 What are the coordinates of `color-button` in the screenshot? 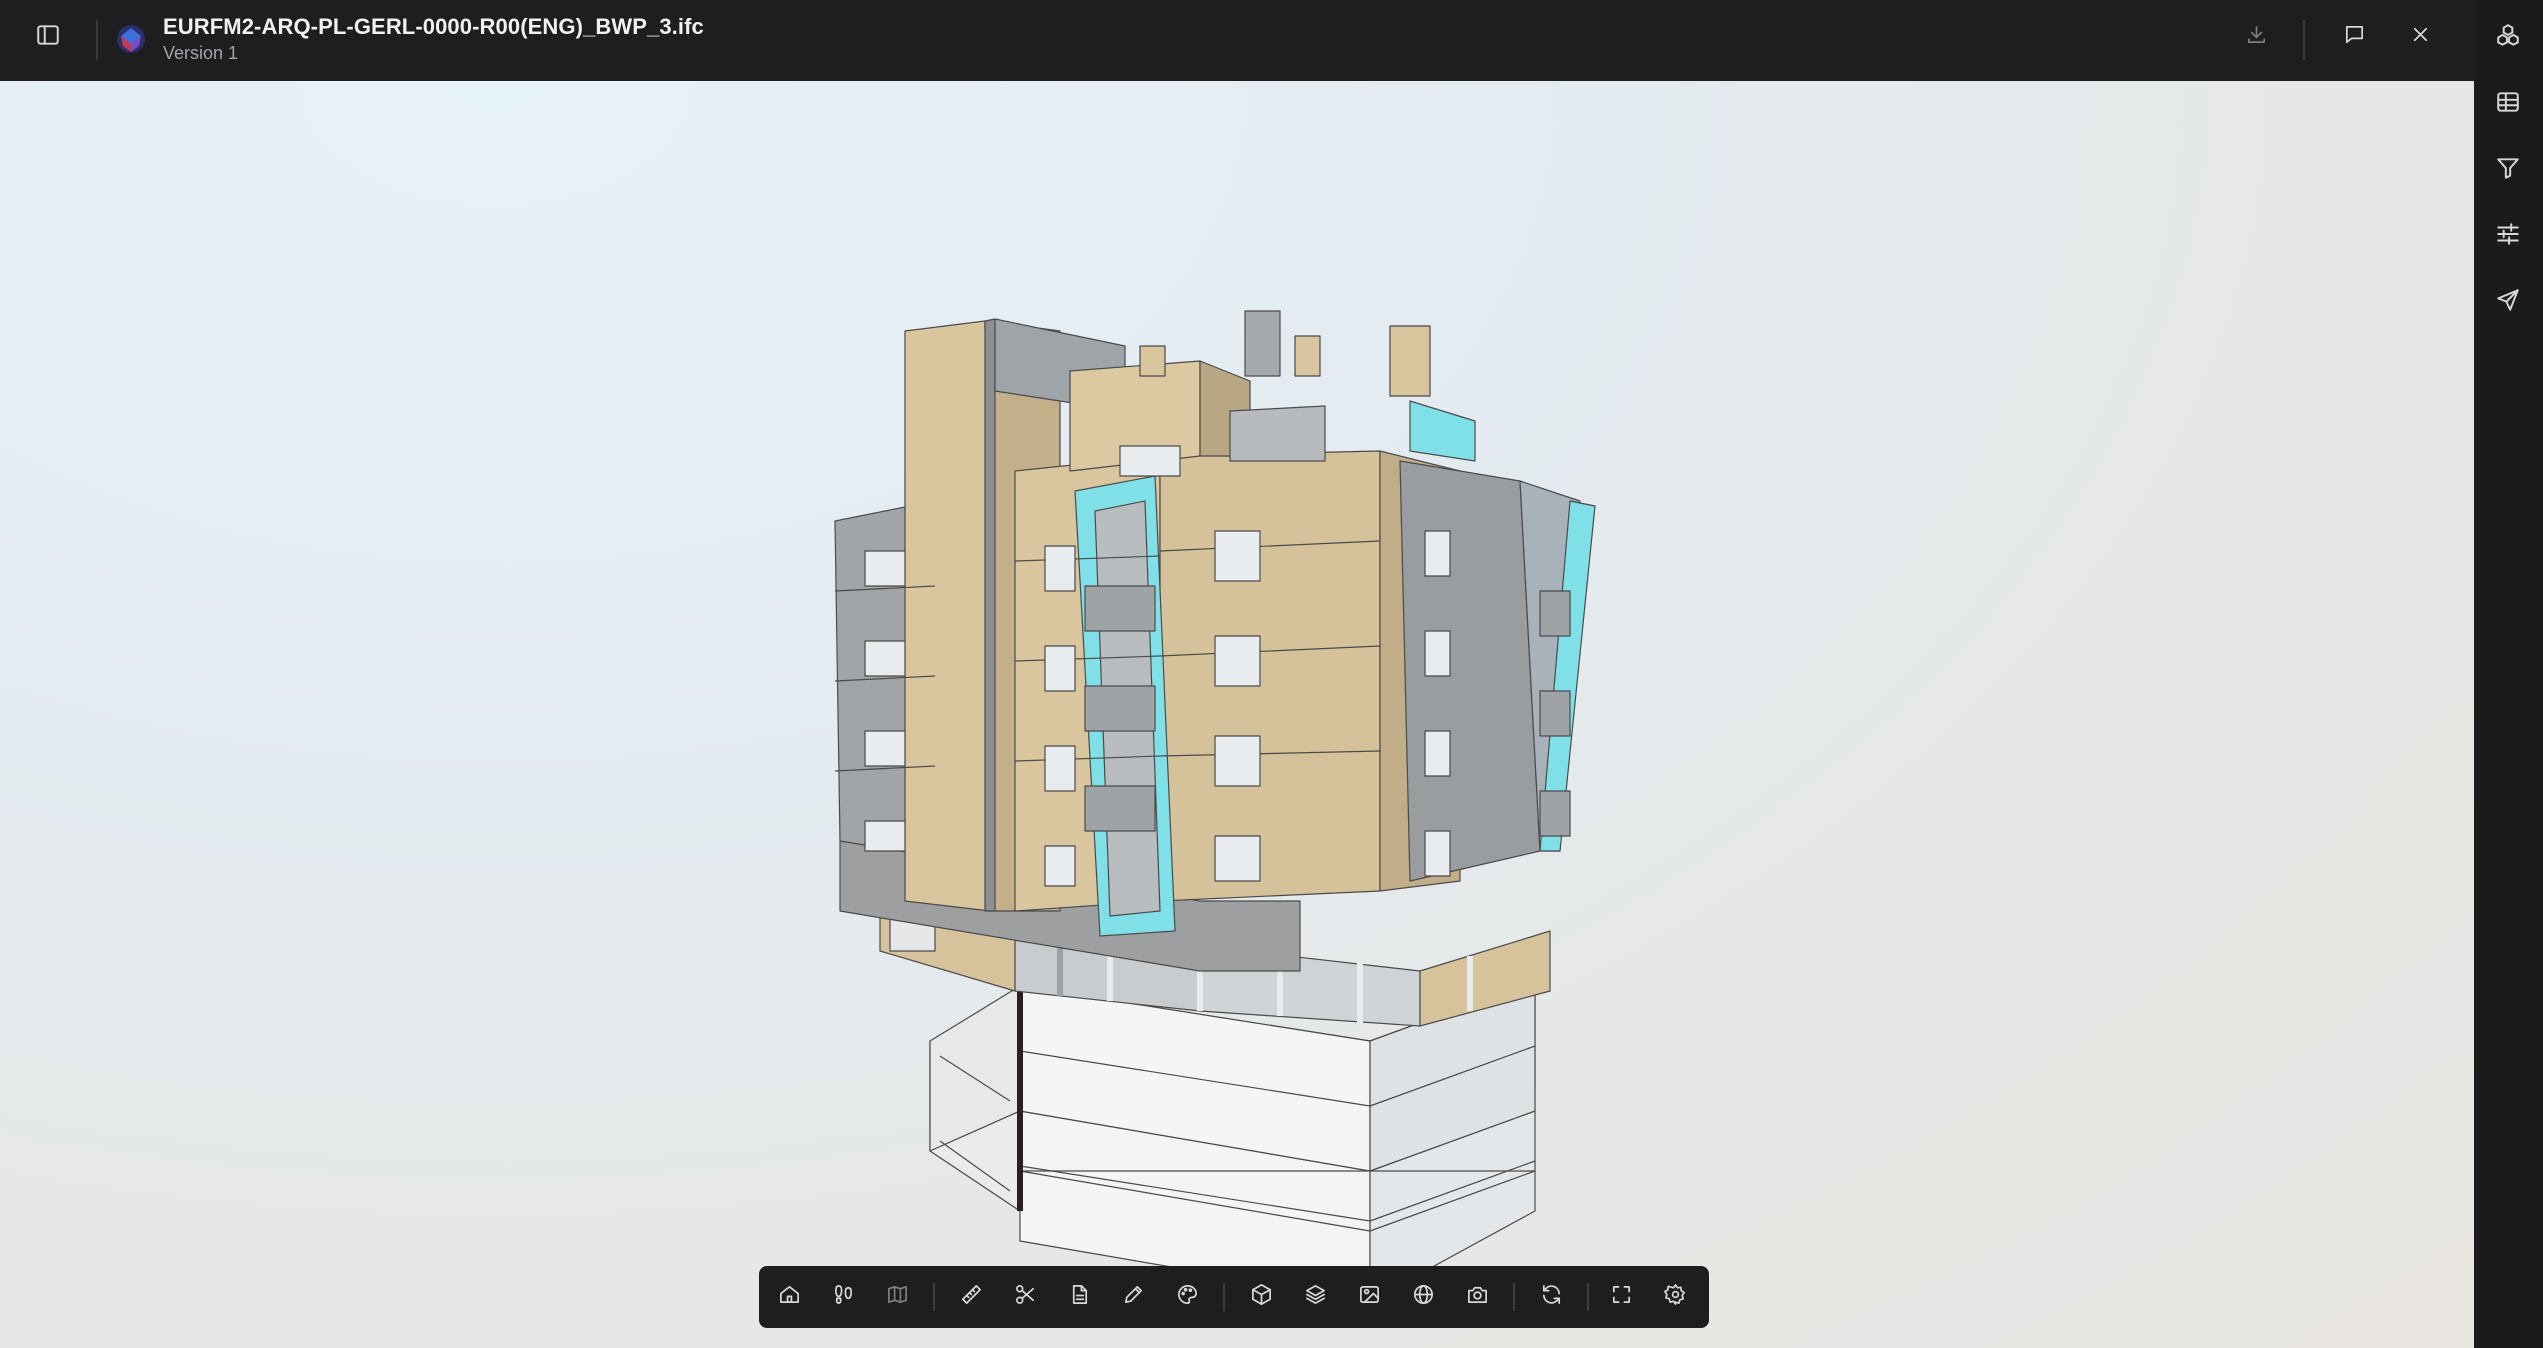 It's located at (1187, 1297).